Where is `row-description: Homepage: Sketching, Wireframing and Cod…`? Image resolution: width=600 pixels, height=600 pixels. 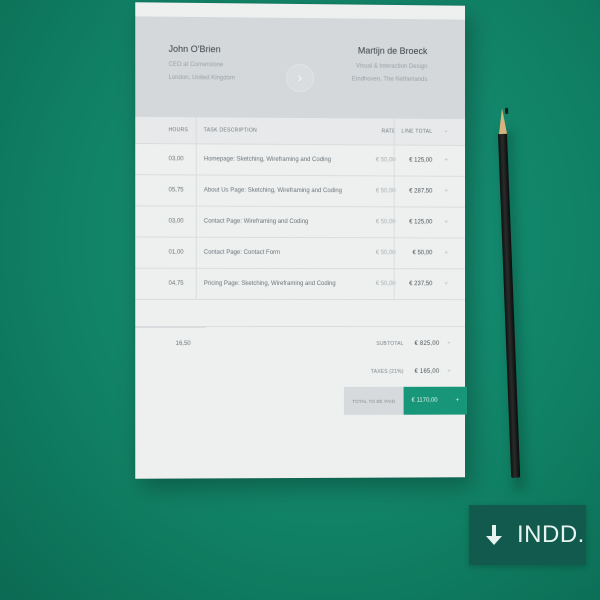 row-description: Homepage: Sketching, Wireframing and Cod… is located at coordinates (267, 160).